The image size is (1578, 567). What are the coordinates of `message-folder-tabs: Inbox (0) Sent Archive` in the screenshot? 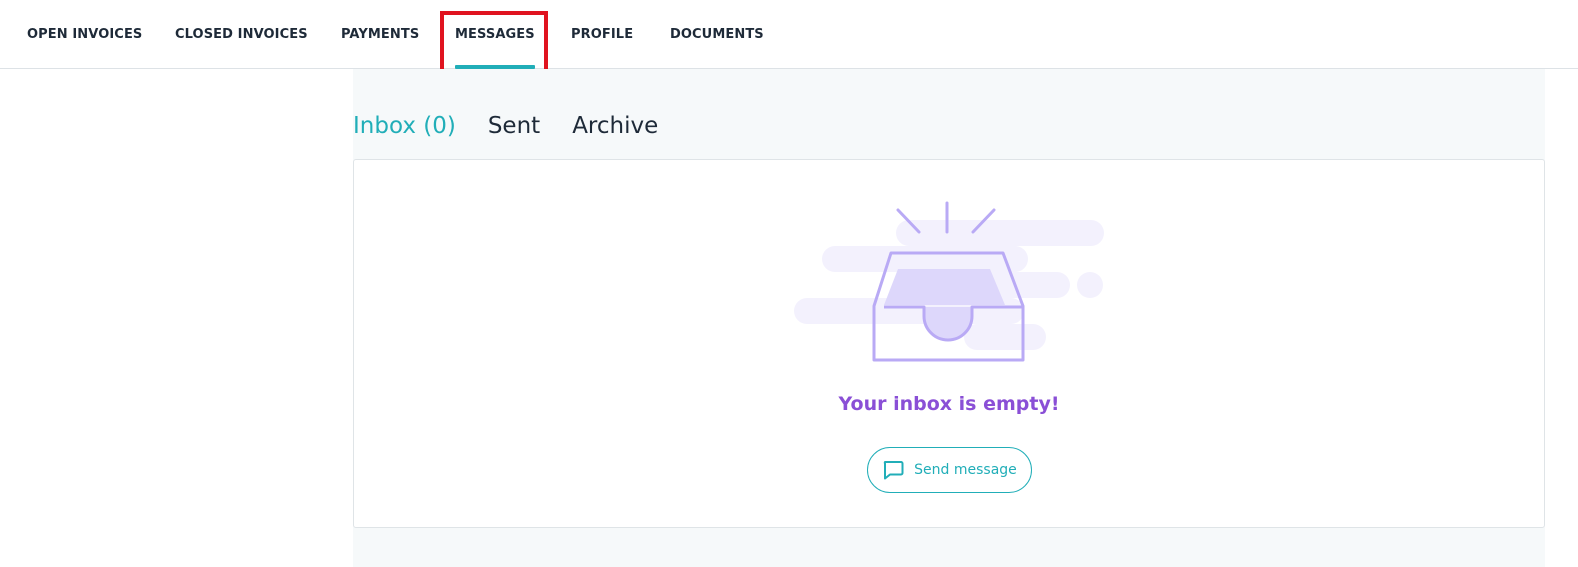 It's located at (521, 126).